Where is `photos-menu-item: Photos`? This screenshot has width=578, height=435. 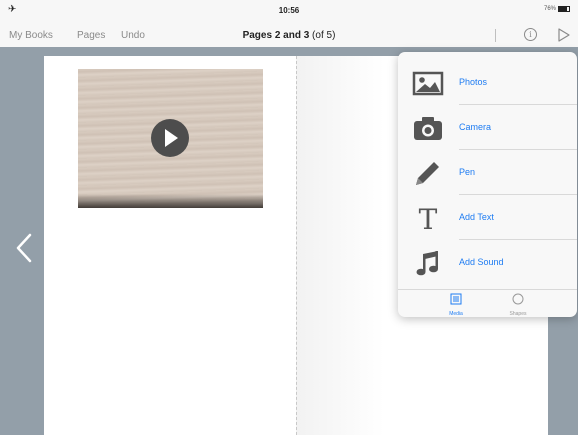
photos-menu-item: Photos is located at coordinates (487, 82).